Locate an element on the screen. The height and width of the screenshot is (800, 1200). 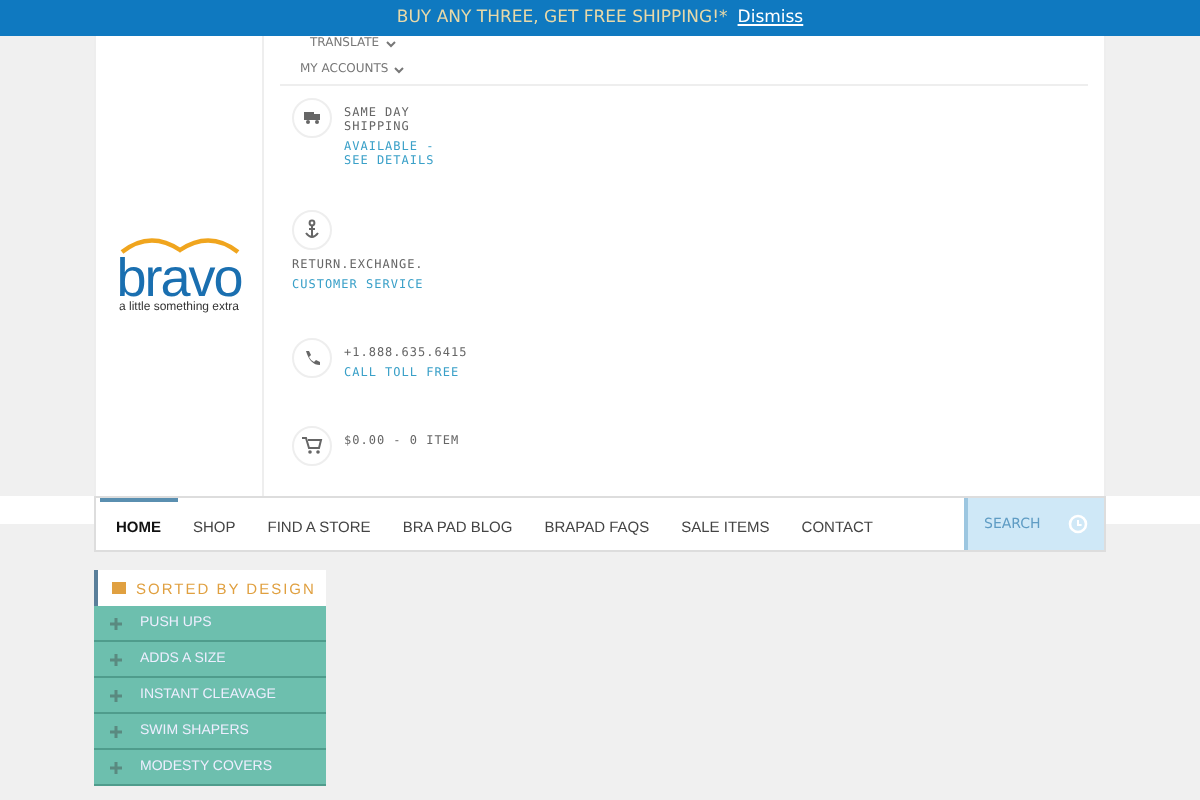
truck-icon is located at coordinates (312, 118).